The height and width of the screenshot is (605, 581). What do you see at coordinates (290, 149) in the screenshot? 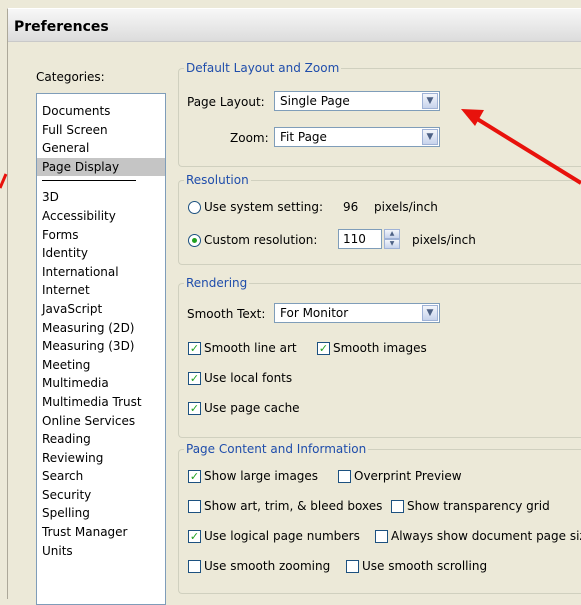
I see `annotation-arrows` at bounding box center [290, 149].